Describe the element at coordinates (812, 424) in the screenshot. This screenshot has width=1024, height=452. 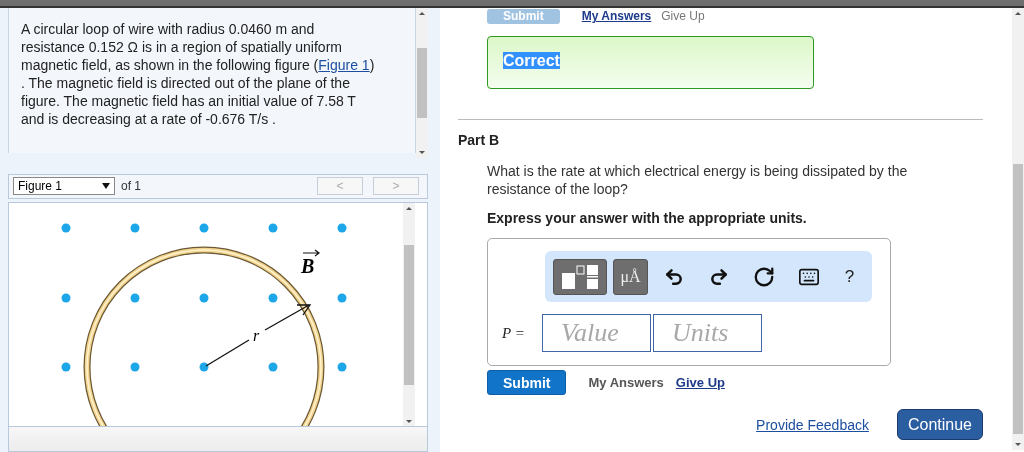
I see `feedback-link: Provide Feedback` at that location.